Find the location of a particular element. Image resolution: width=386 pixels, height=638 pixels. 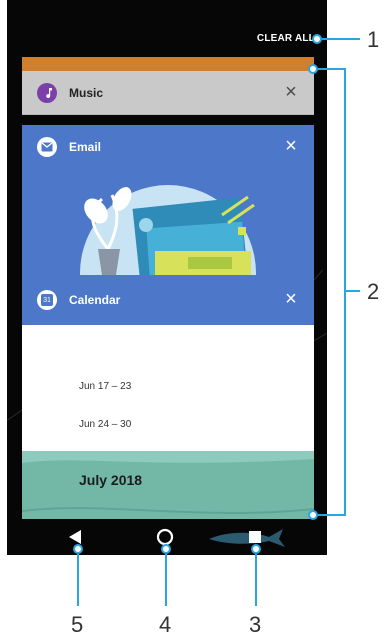

clear-all-button: CLEAR ALL is located at coordinates (286, 38).